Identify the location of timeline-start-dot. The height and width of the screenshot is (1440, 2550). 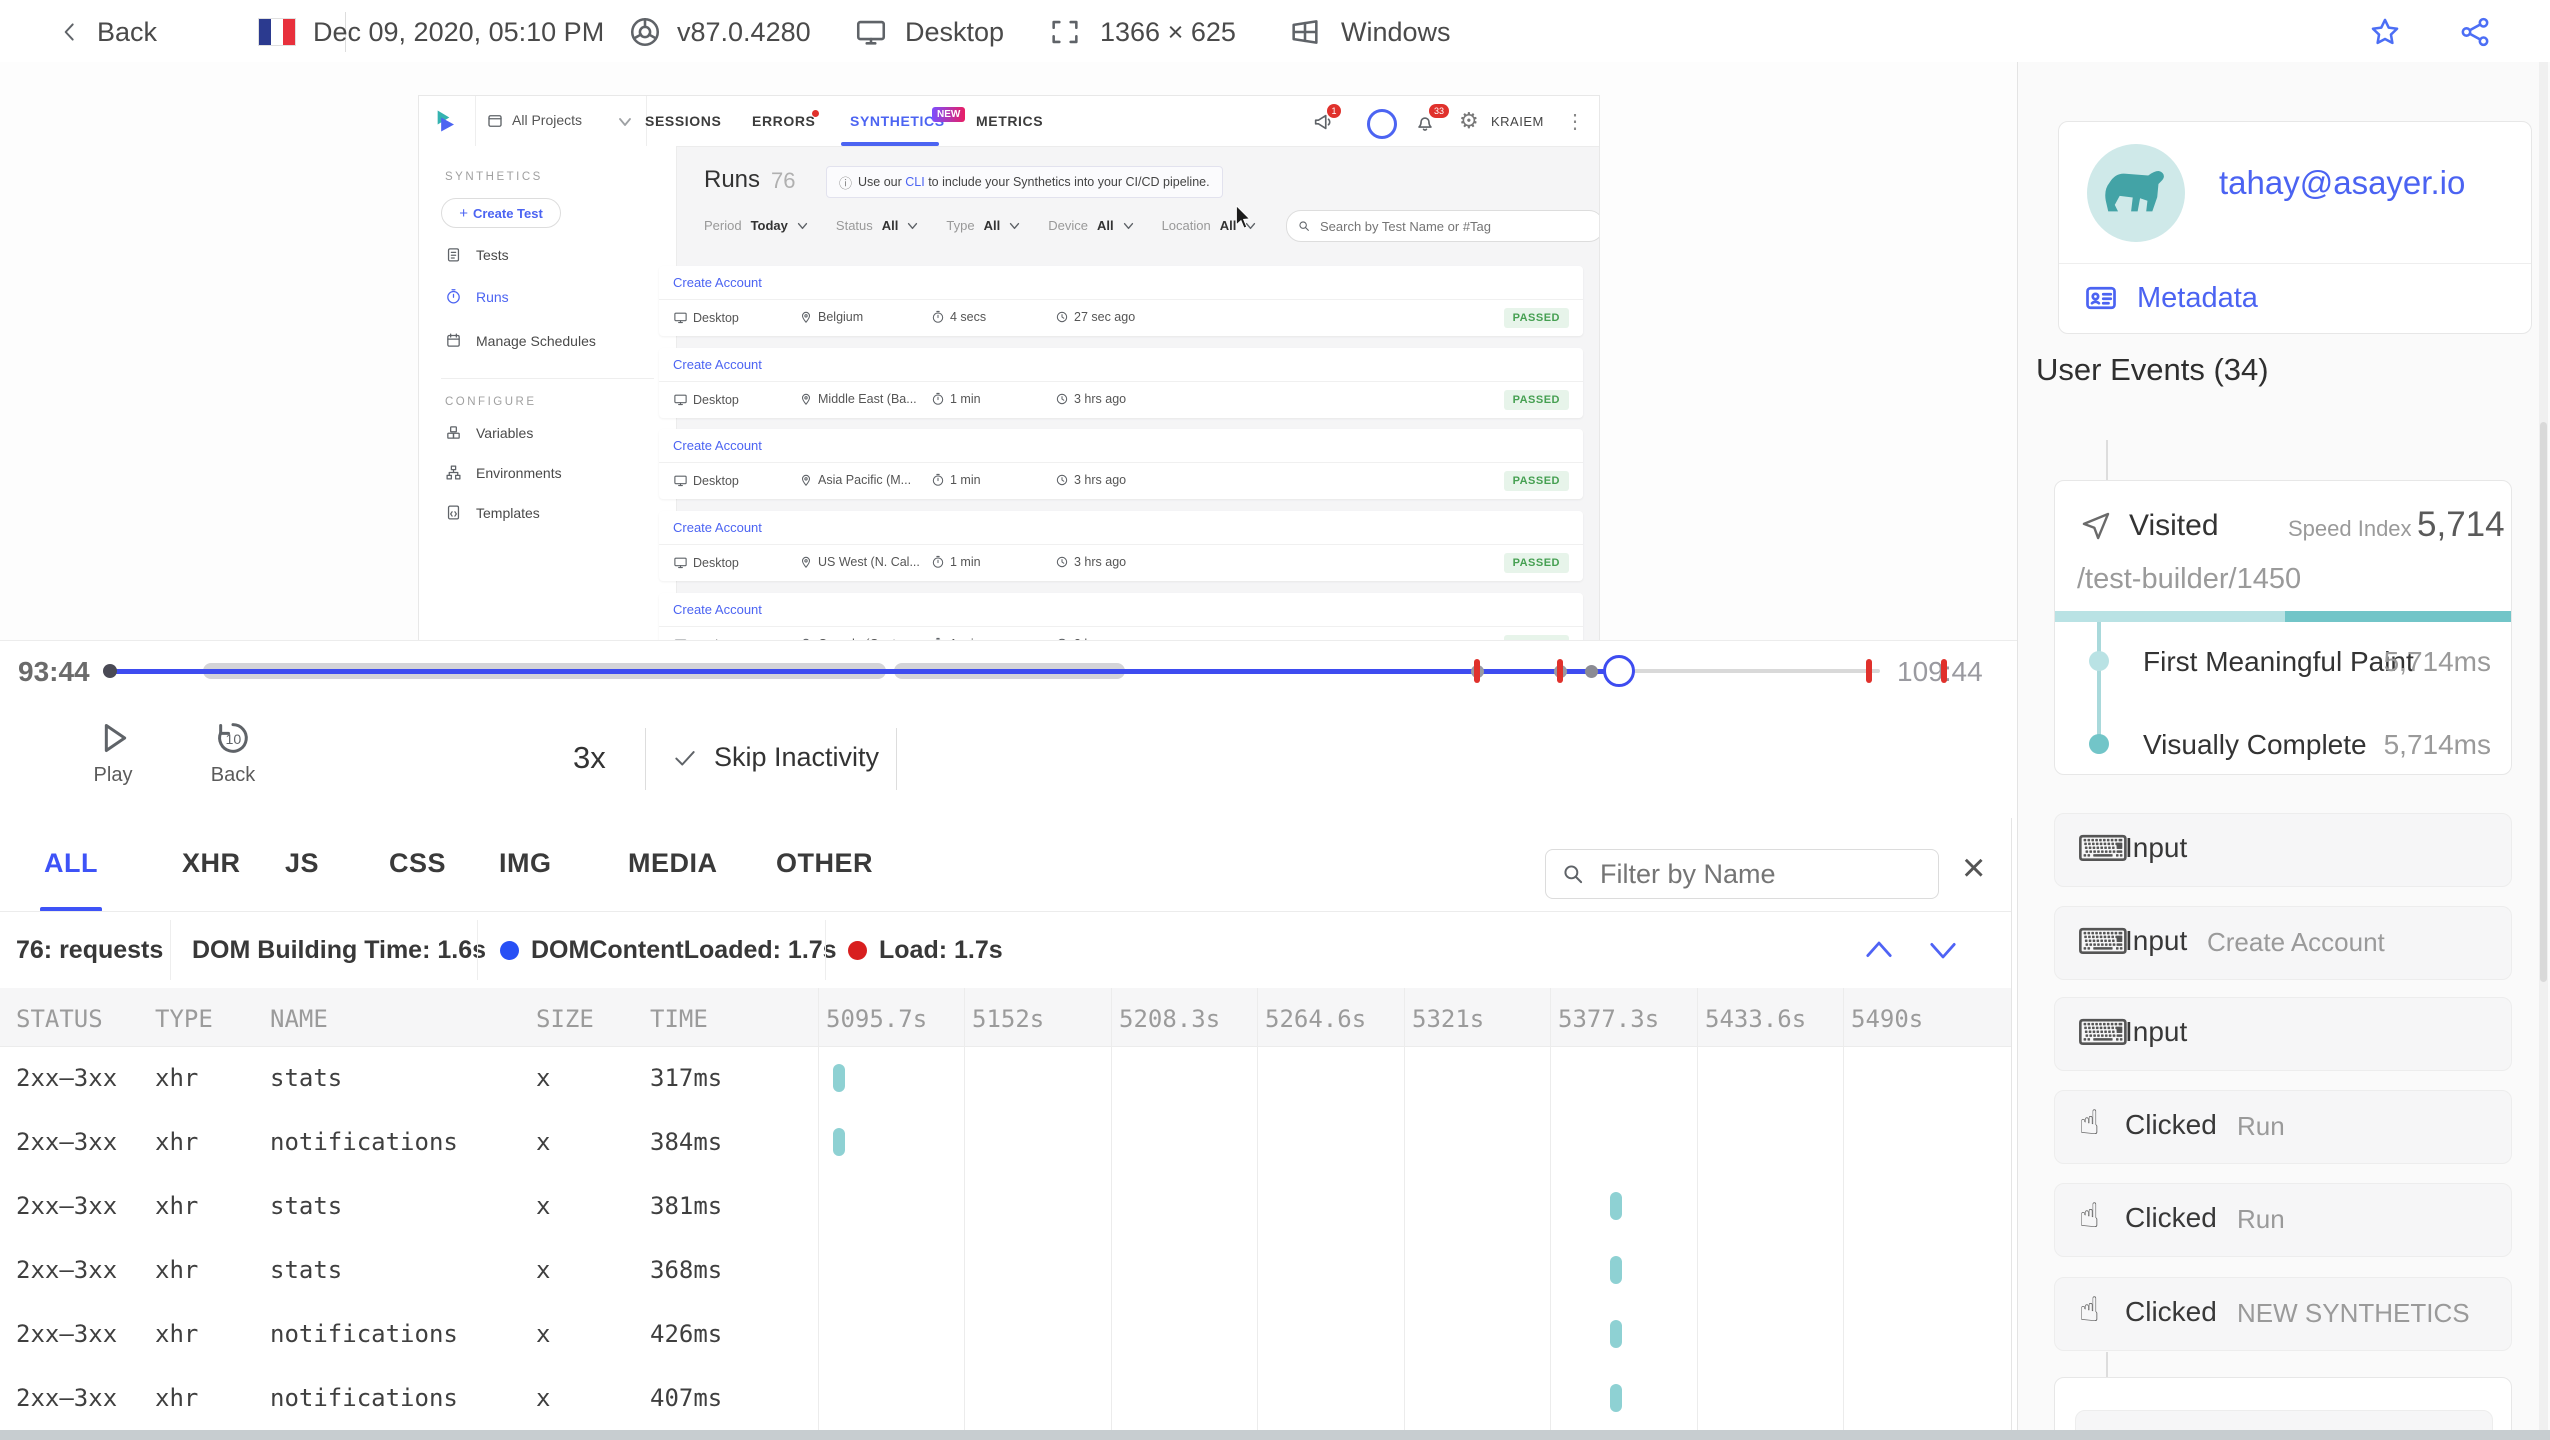
(110, 671).